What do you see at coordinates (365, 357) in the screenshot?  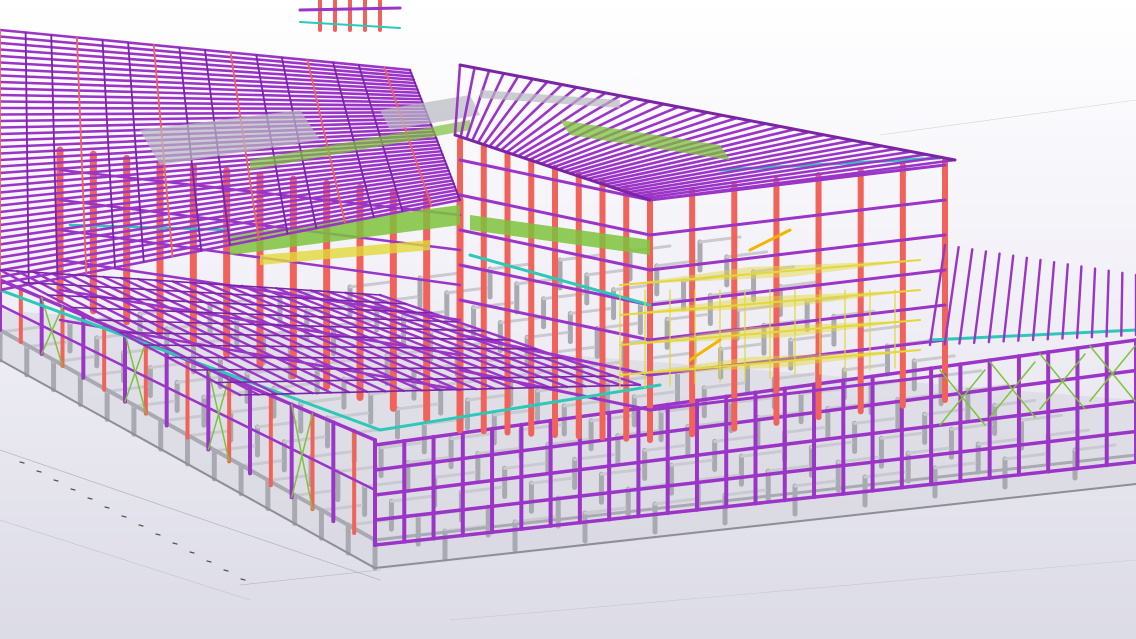 I see `rafter` at bounding box center [365, 357].